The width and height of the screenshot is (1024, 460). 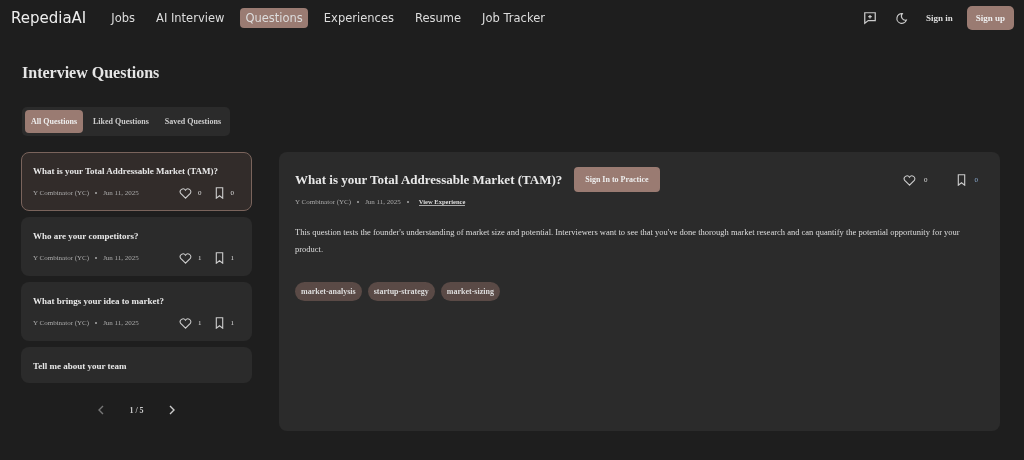 I want to click on page-indicator: 1 / 5, so click(x=136, y=410).